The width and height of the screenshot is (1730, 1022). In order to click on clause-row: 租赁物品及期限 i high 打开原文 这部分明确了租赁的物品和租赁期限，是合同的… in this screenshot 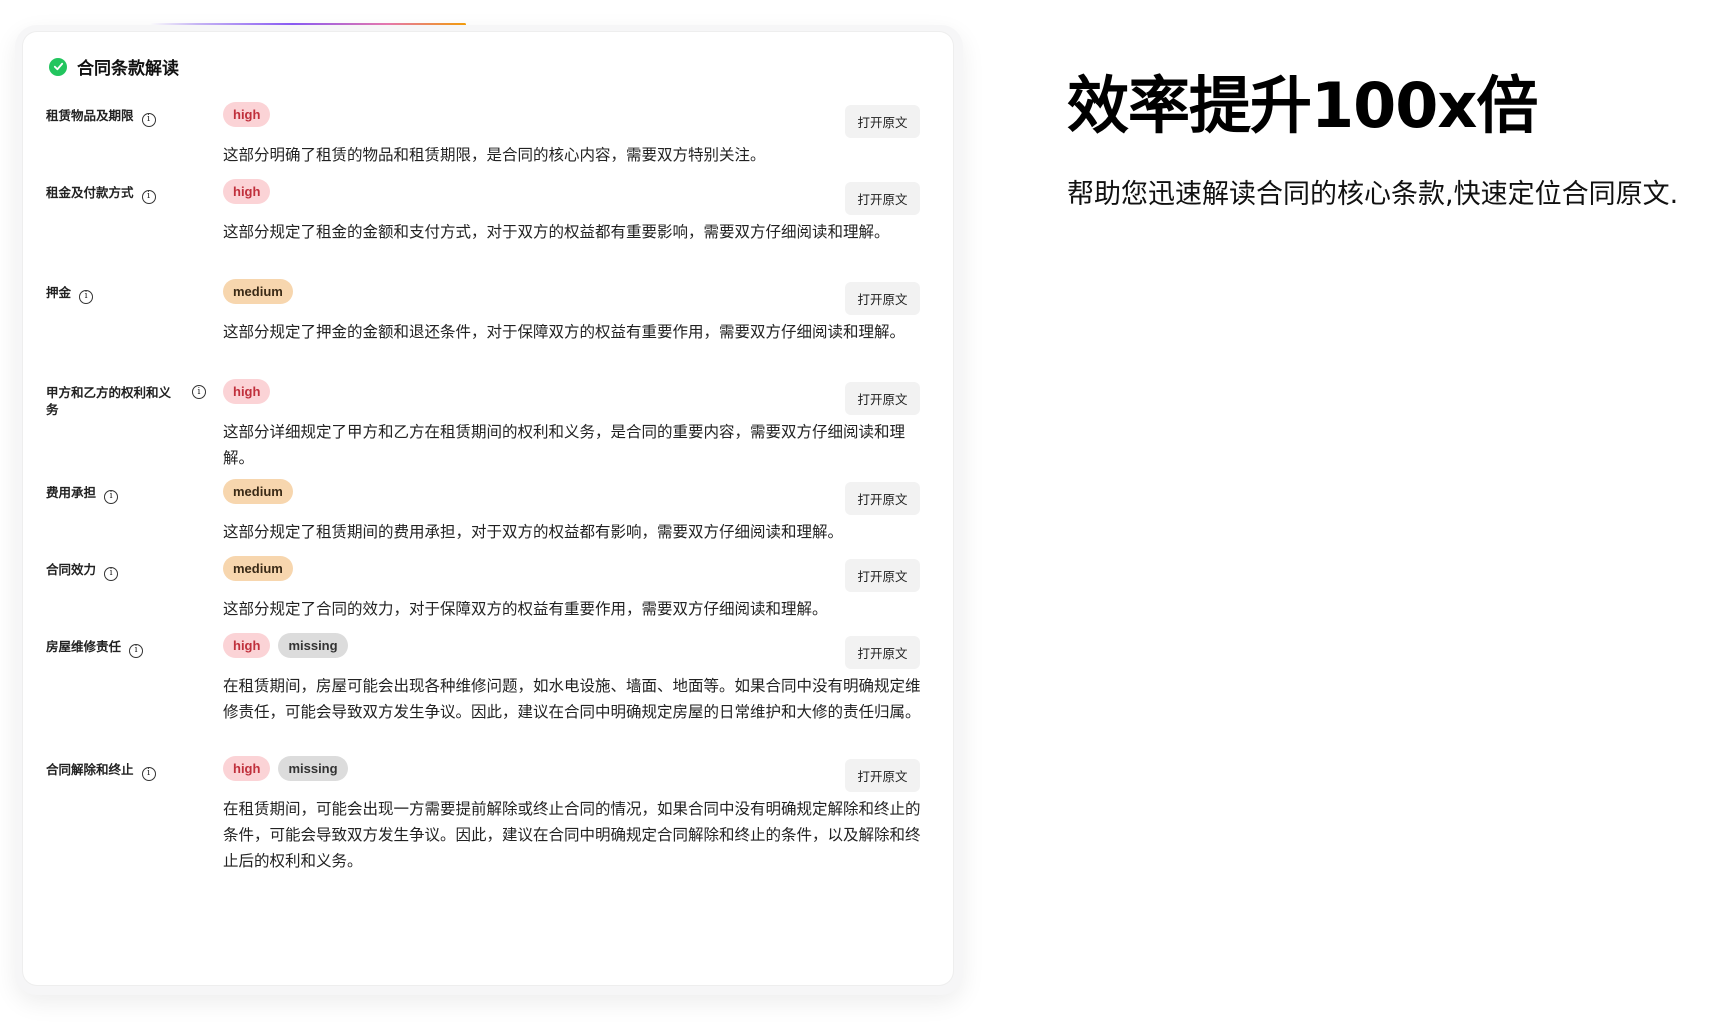, I will do `click(488, 147)`.